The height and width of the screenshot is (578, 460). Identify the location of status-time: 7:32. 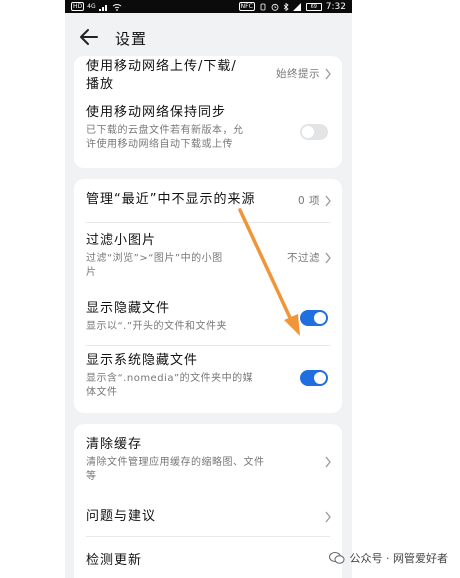
(335, 6).